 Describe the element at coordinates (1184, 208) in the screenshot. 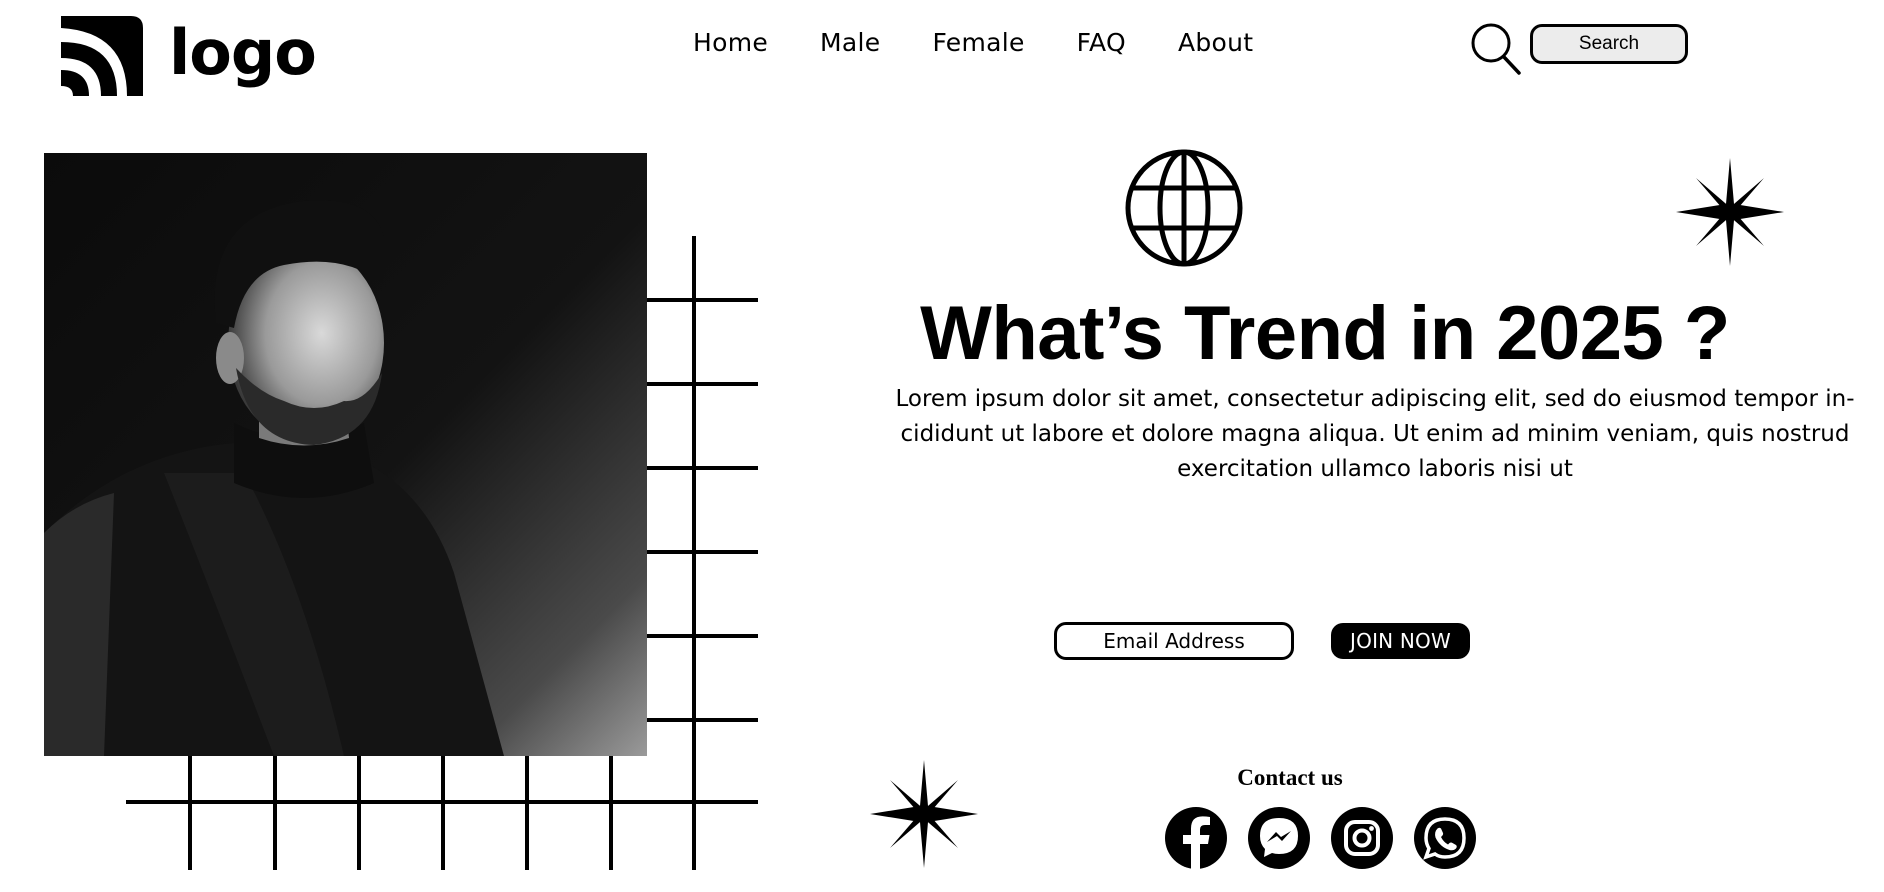

I see `globe-icon` at that location.